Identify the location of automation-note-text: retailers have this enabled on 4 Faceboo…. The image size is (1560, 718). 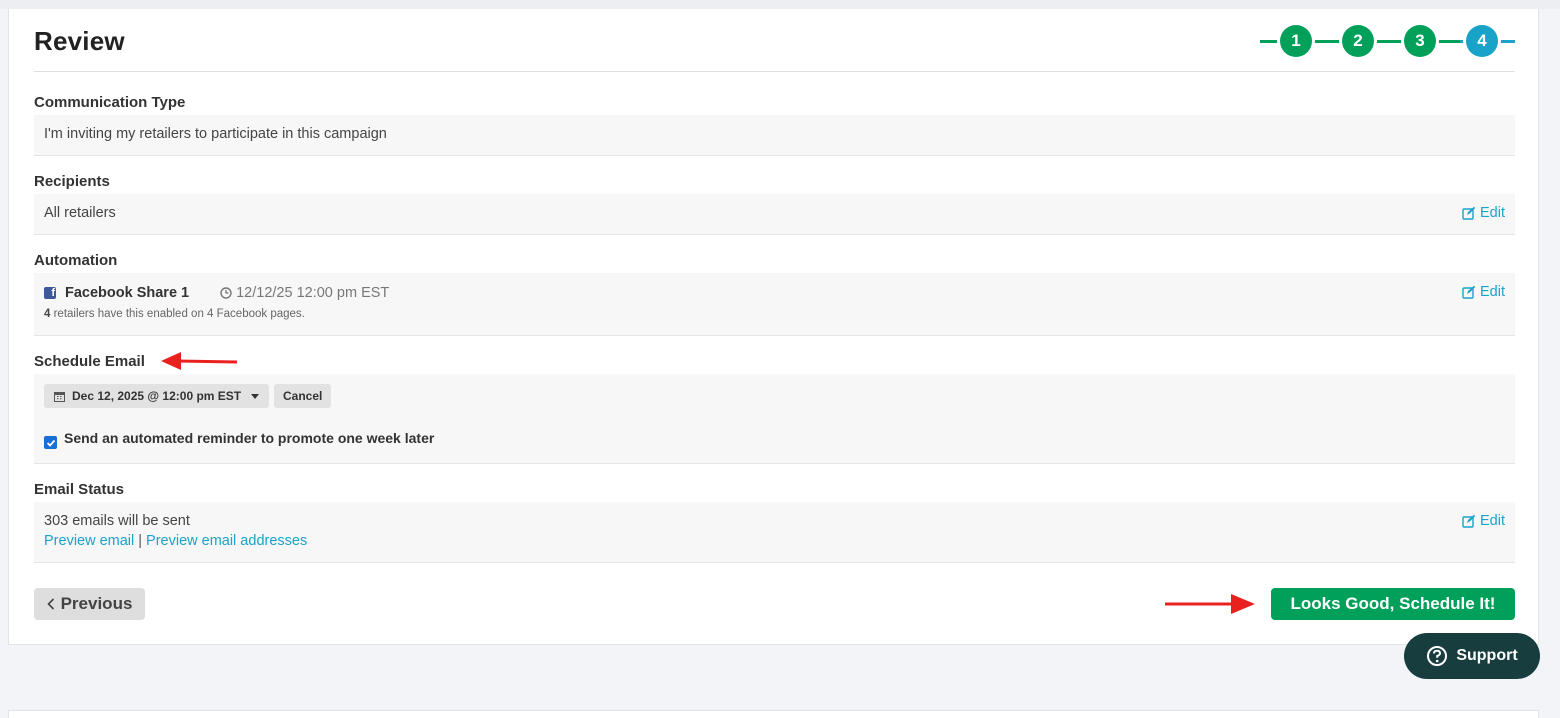
(177, 314).